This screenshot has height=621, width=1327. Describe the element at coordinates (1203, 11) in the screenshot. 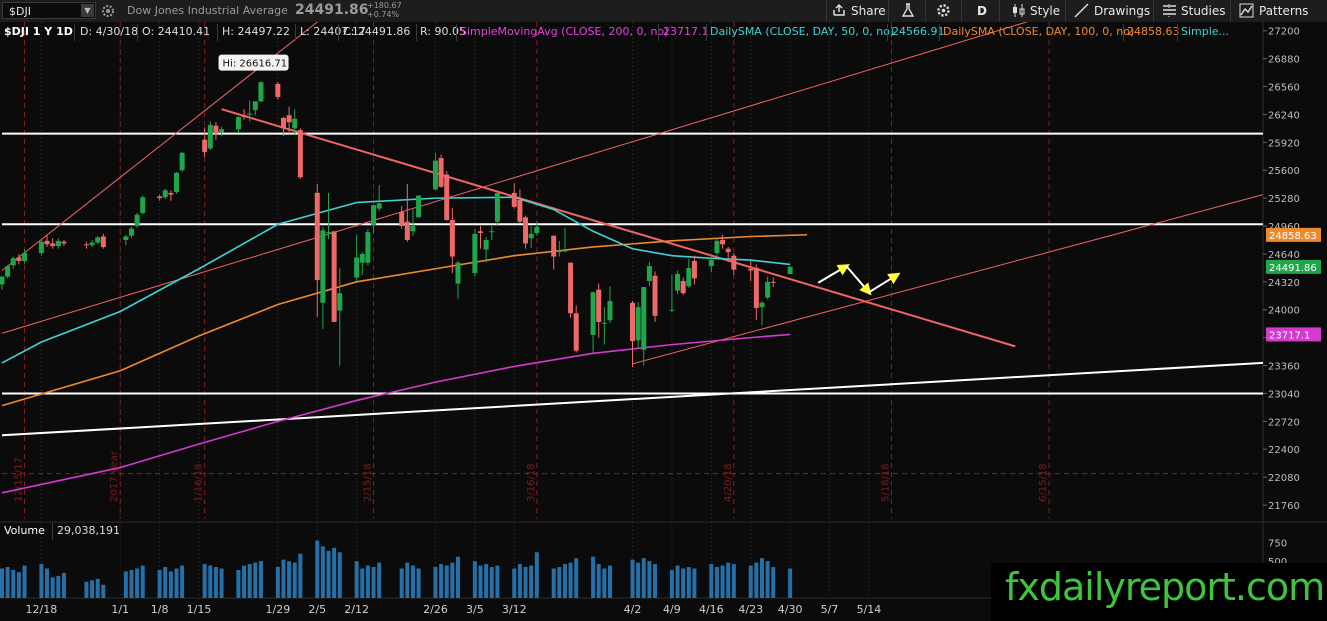

I see `studies-label: Studies` at that location.